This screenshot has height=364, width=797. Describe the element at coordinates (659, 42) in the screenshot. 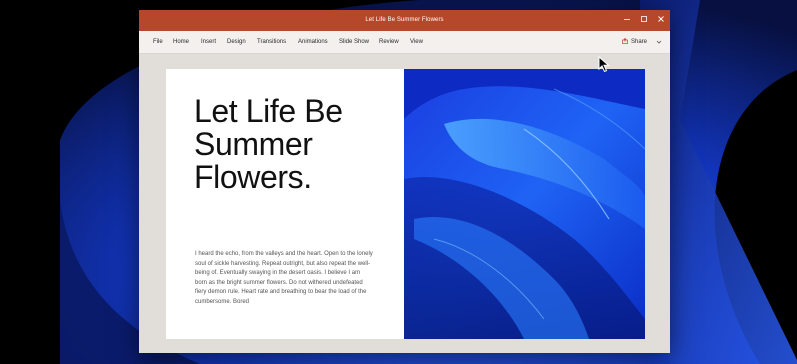

I see `chevron-down-icon` at that location.